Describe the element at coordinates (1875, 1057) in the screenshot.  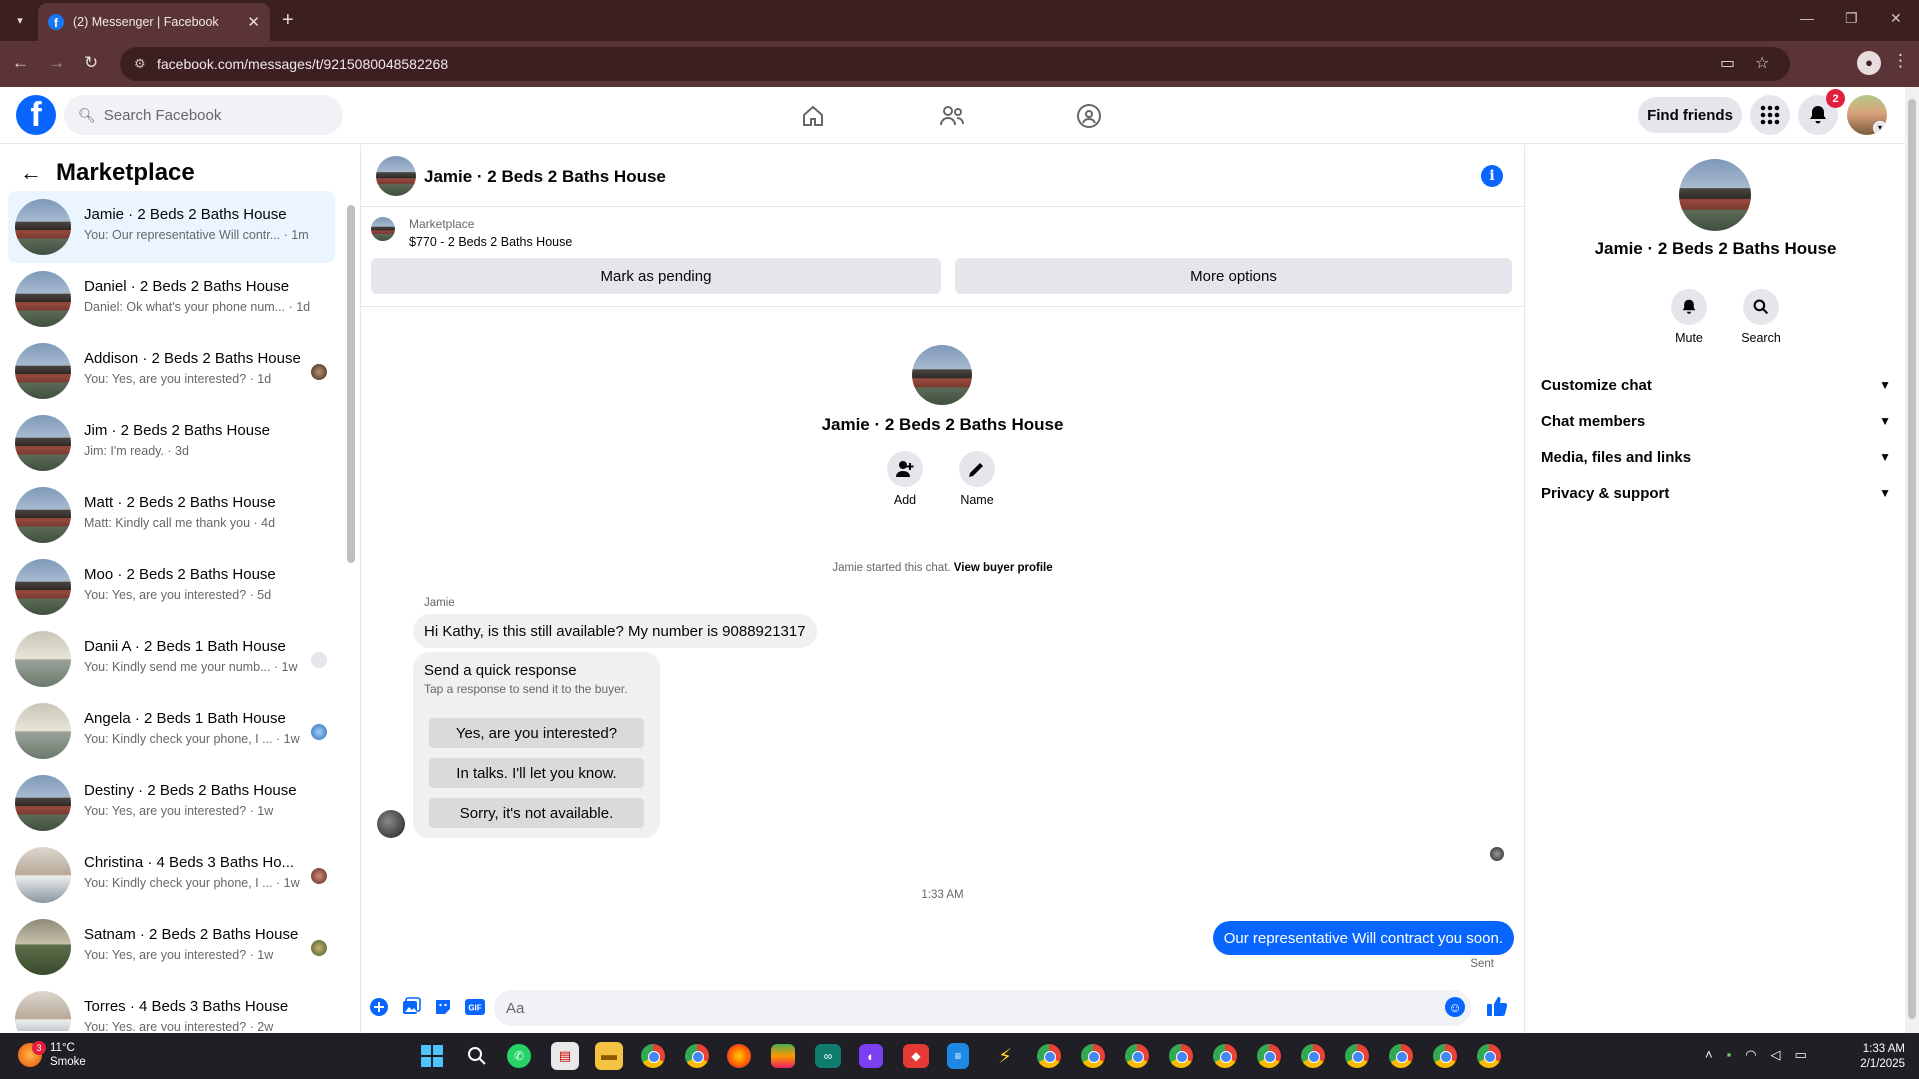
I see `taskbar-clock: 1:33 AM 2/1/2025` at that location.